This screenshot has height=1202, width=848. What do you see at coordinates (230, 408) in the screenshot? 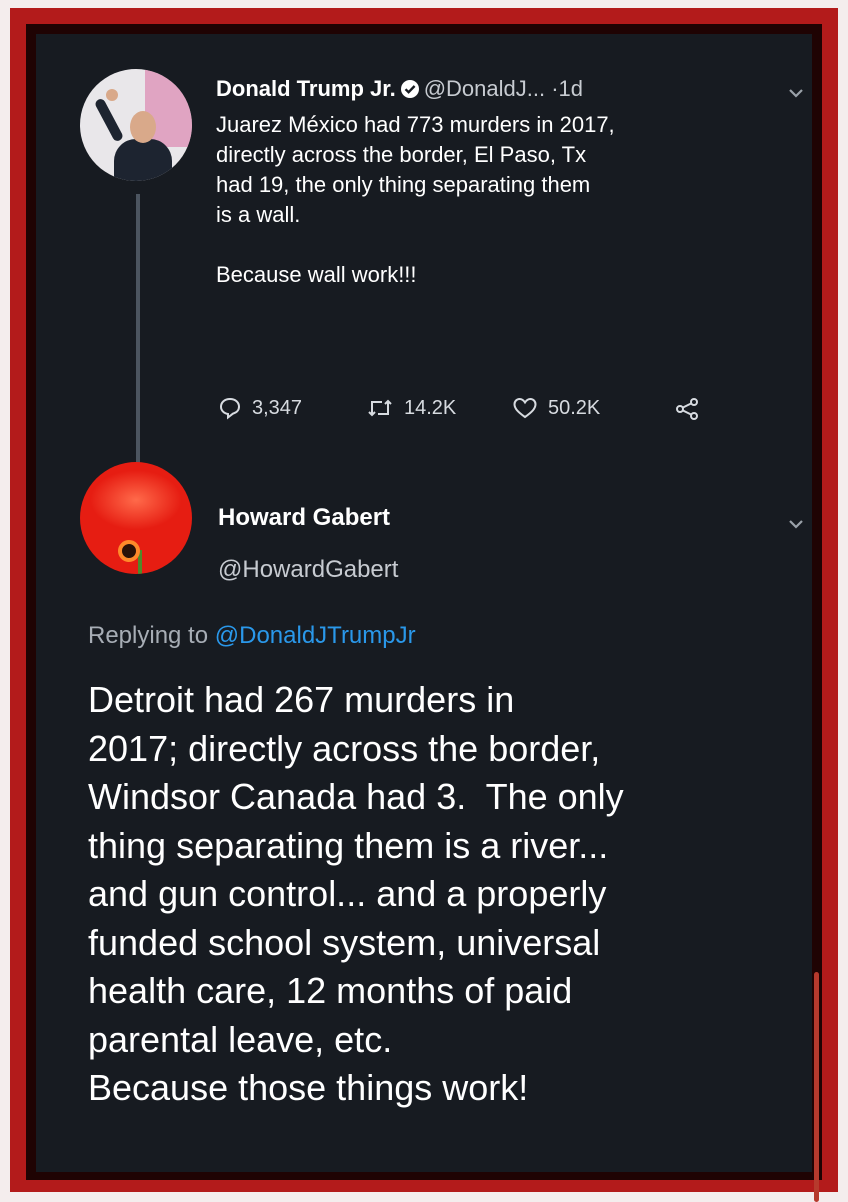
I see `reply-icon` at bounding box center [230, 408].